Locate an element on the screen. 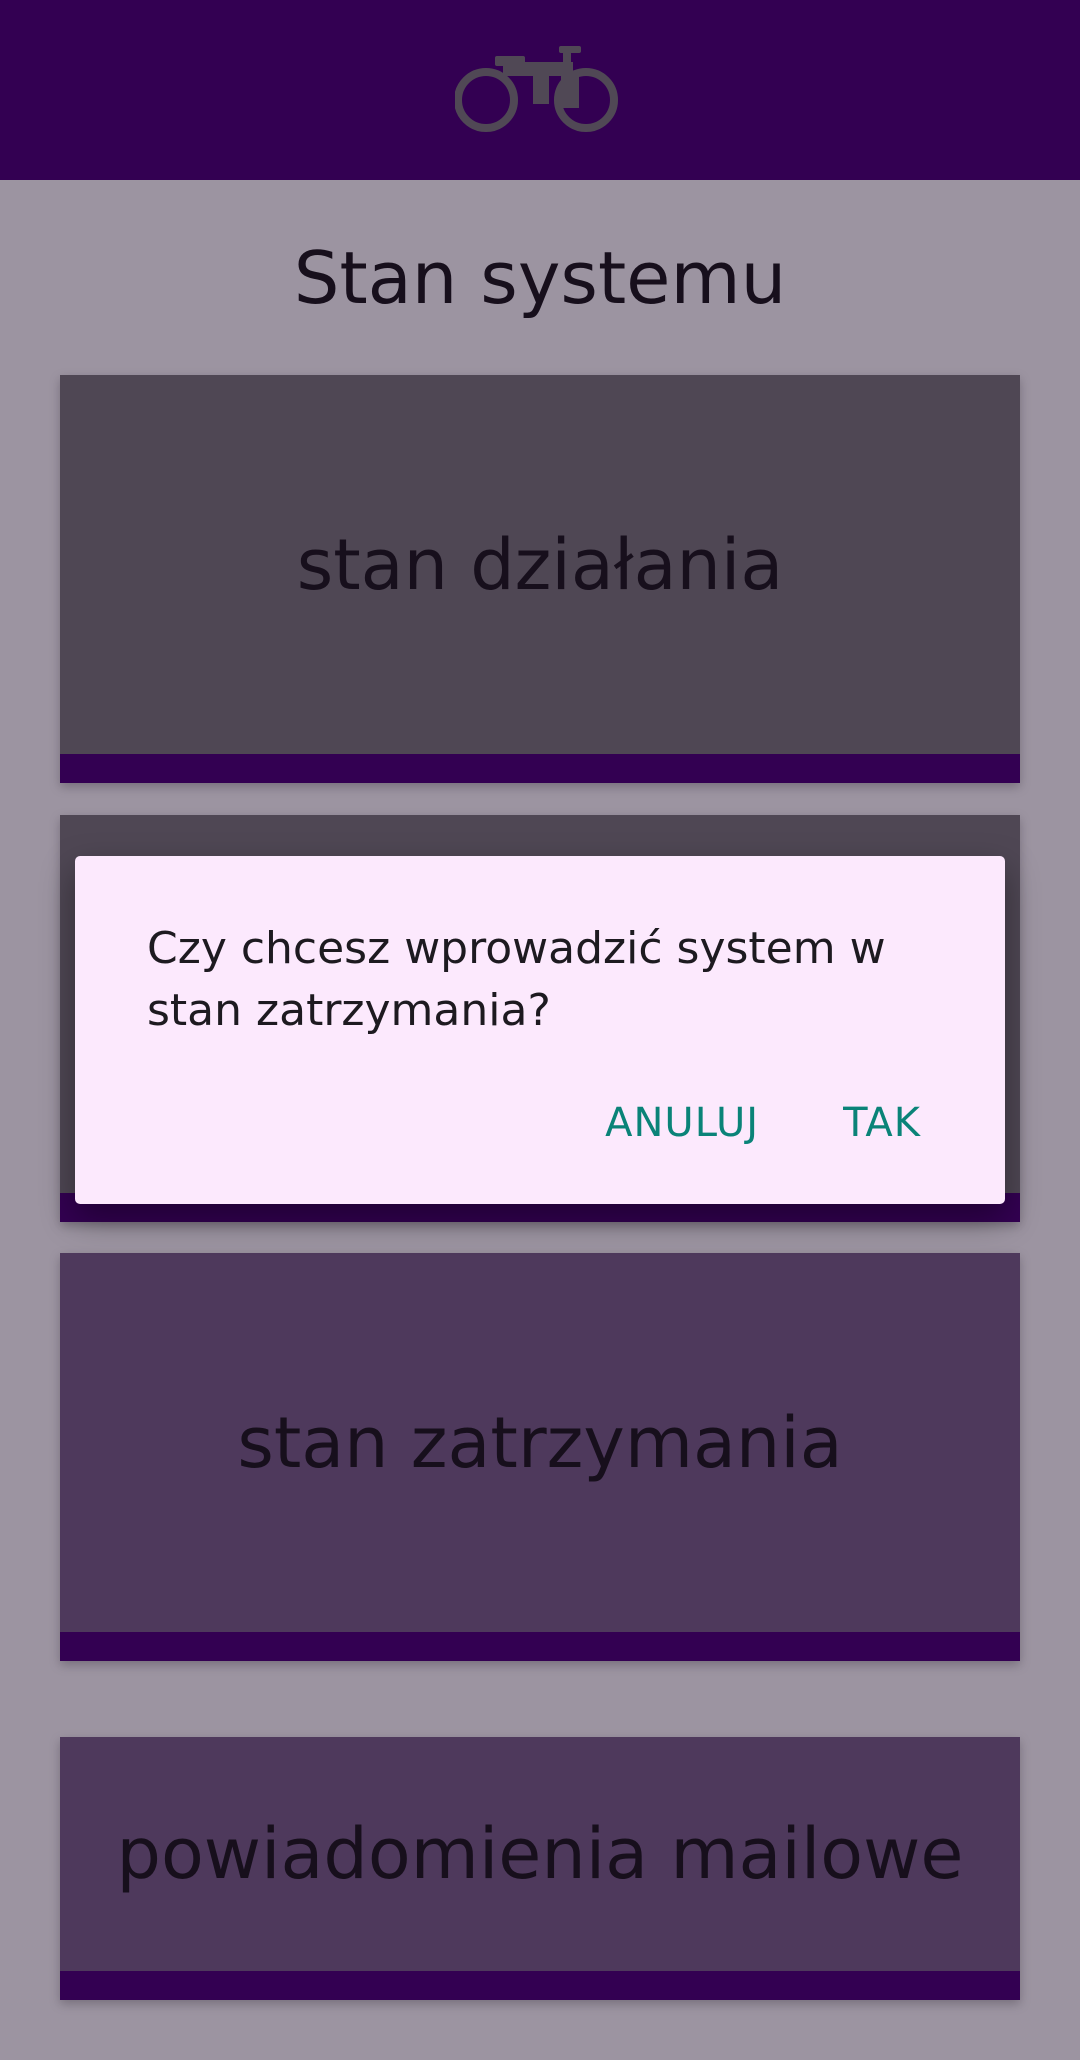 Image resolution: width=1080 pixels, height=2060 pixels. confirm-button: TAK is located at coordinates (882, 1123).